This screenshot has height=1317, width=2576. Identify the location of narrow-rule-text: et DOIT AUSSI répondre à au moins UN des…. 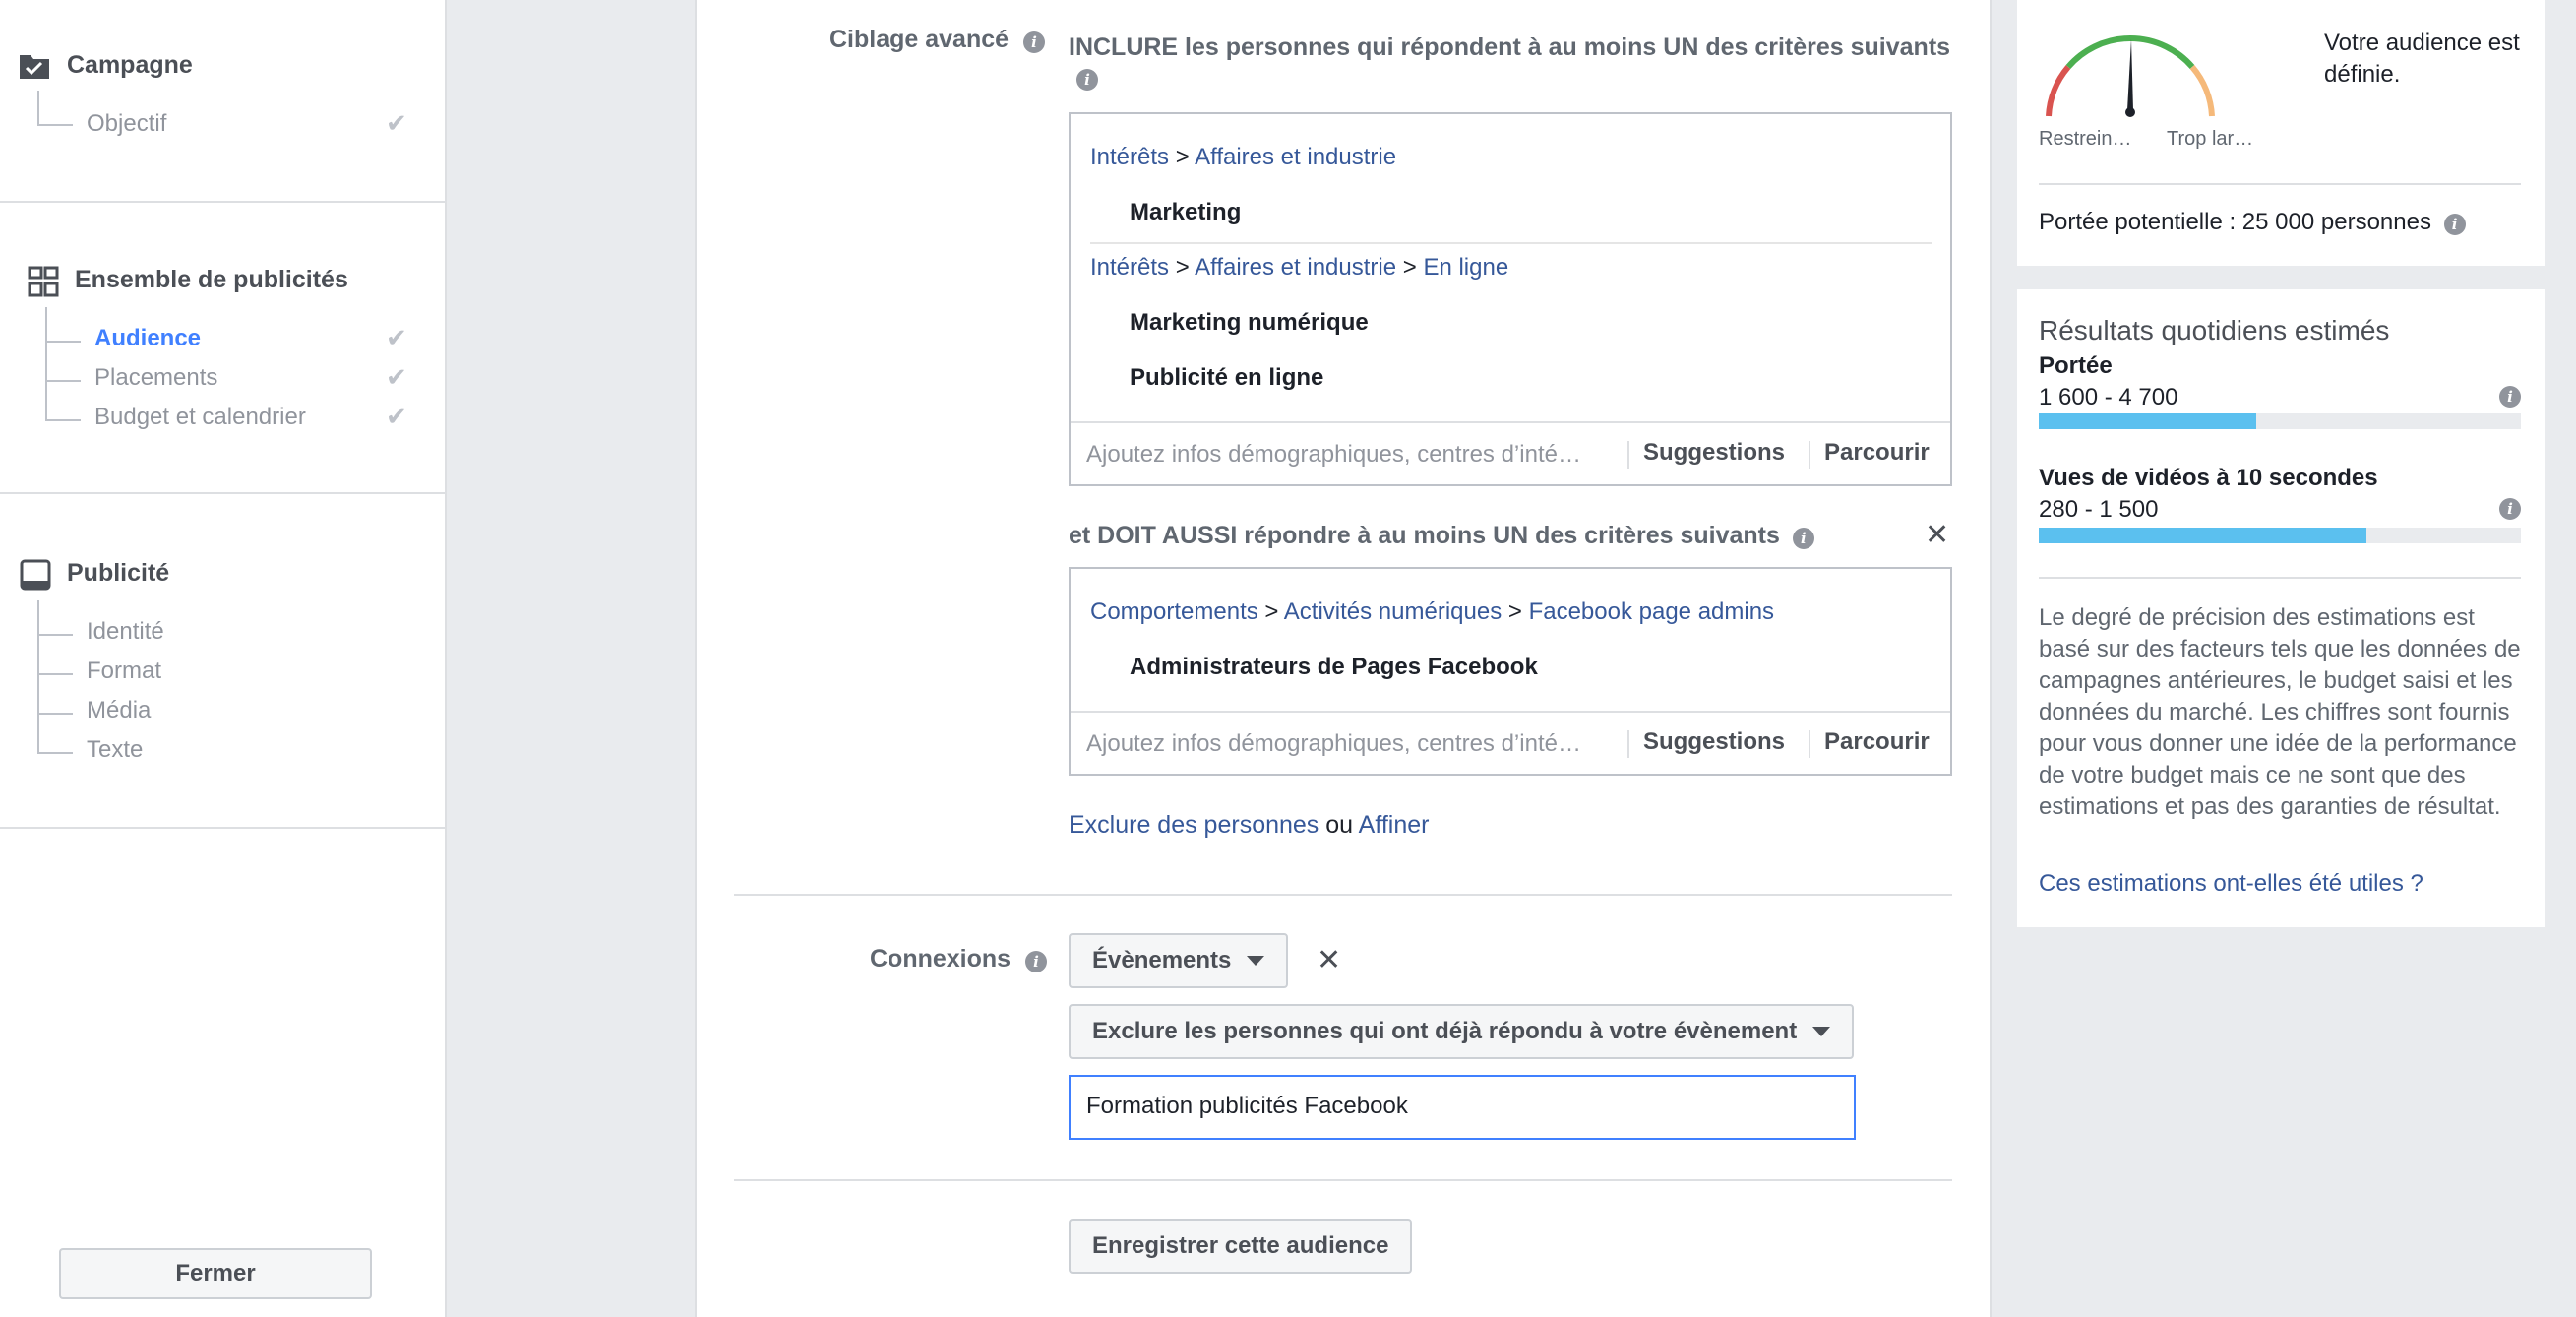
(1441, 536).